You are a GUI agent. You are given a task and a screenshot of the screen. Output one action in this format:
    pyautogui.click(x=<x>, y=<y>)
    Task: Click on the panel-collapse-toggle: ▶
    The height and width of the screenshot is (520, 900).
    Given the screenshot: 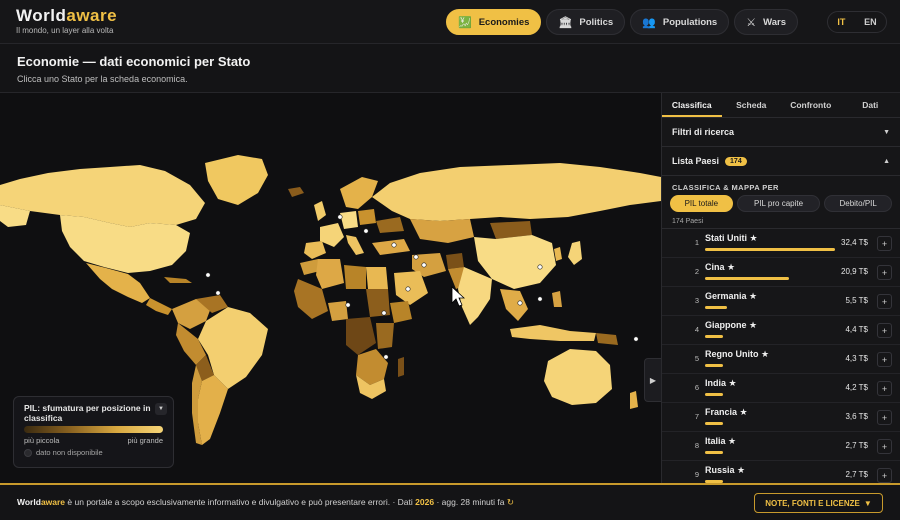 What is the action you would take?
    pyautogui.click(x=652, y=380)
    